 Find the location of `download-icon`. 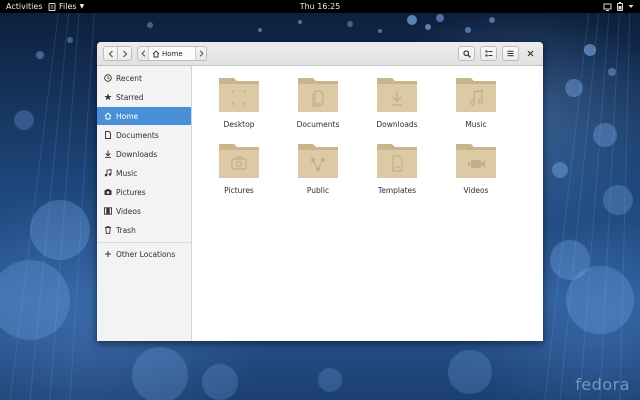

download-icon is located at coordinates (107, 154).